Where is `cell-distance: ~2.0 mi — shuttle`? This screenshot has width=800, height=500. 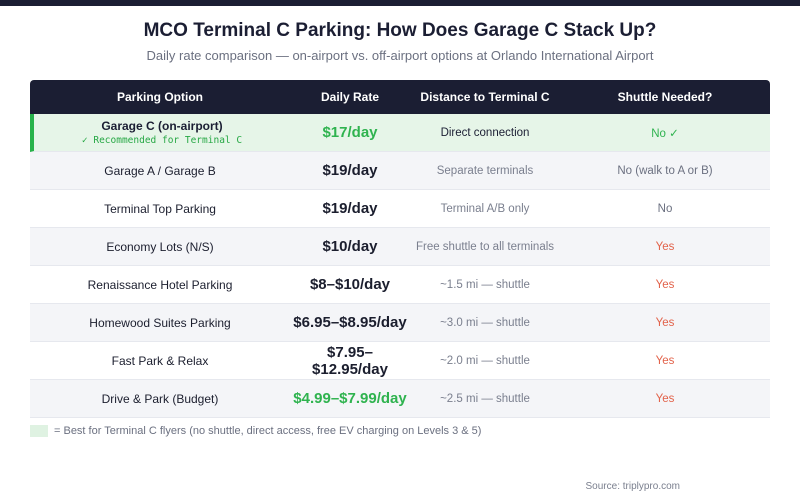 cell-distance: ~2.0 mi — shuttle is located at coordinates (485, 360).